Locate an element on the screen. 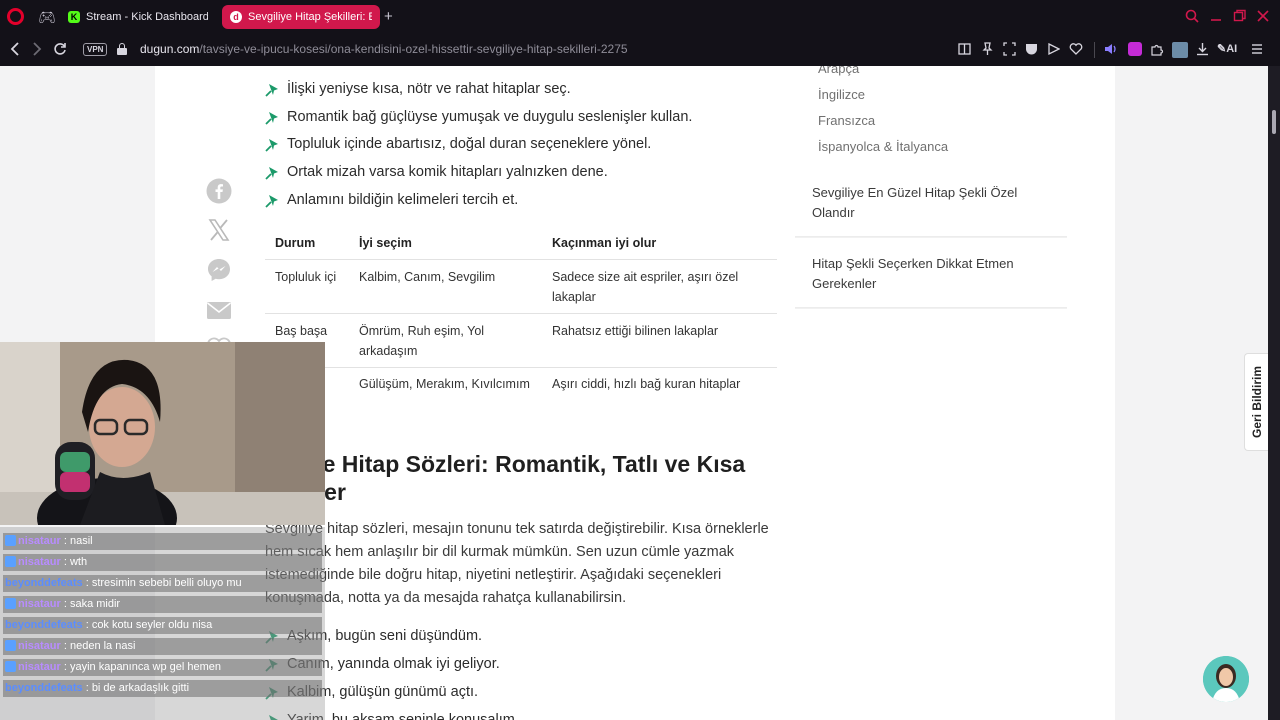  chat-text: : saka midir is located at coordinates (92, 604).